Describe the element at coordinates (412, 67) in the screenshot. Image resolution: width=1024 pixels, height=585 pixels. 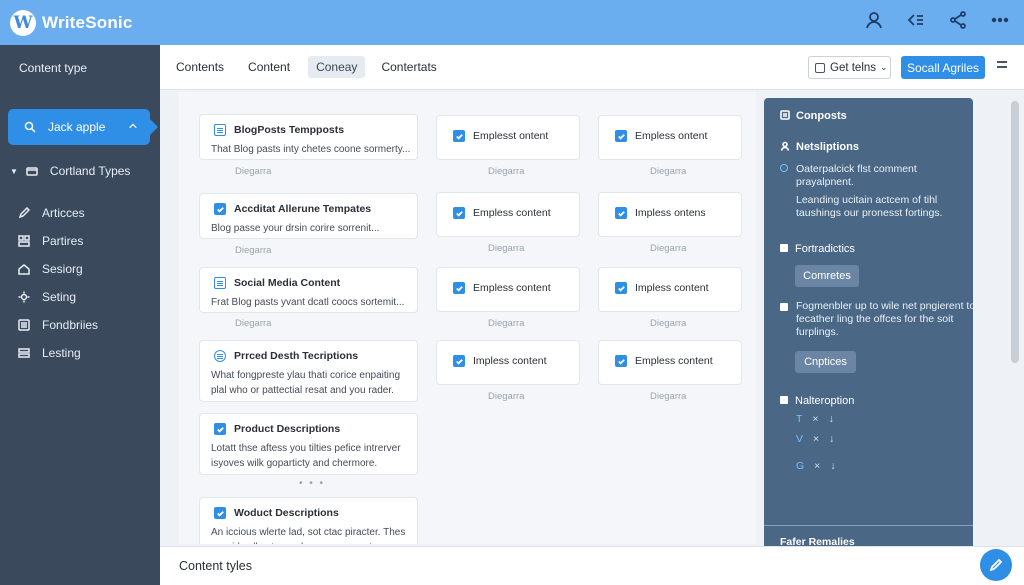
I see `tab-contertats: Contertats` at that location.